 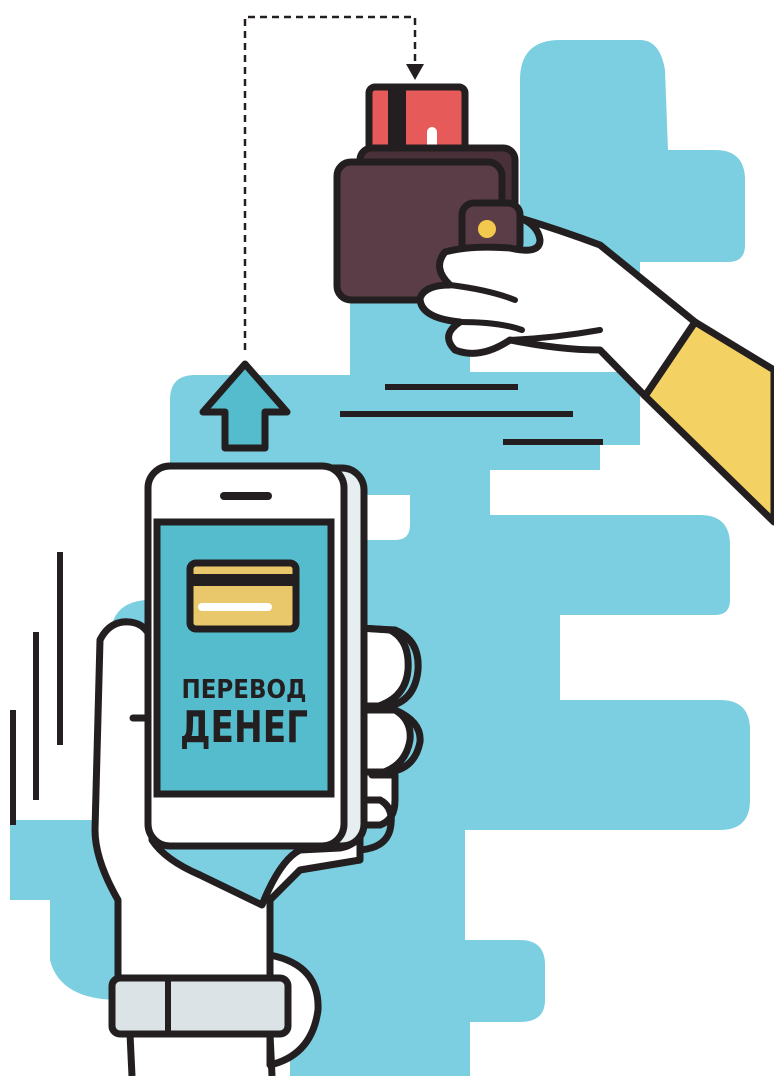 I want to click on wallet-clasp-button, so click(x=487, y=229).